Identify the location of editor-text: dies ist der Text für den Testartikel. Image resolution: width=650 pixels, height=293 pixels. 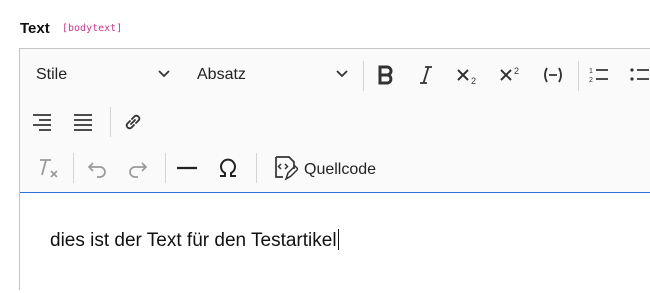
(194, 240).